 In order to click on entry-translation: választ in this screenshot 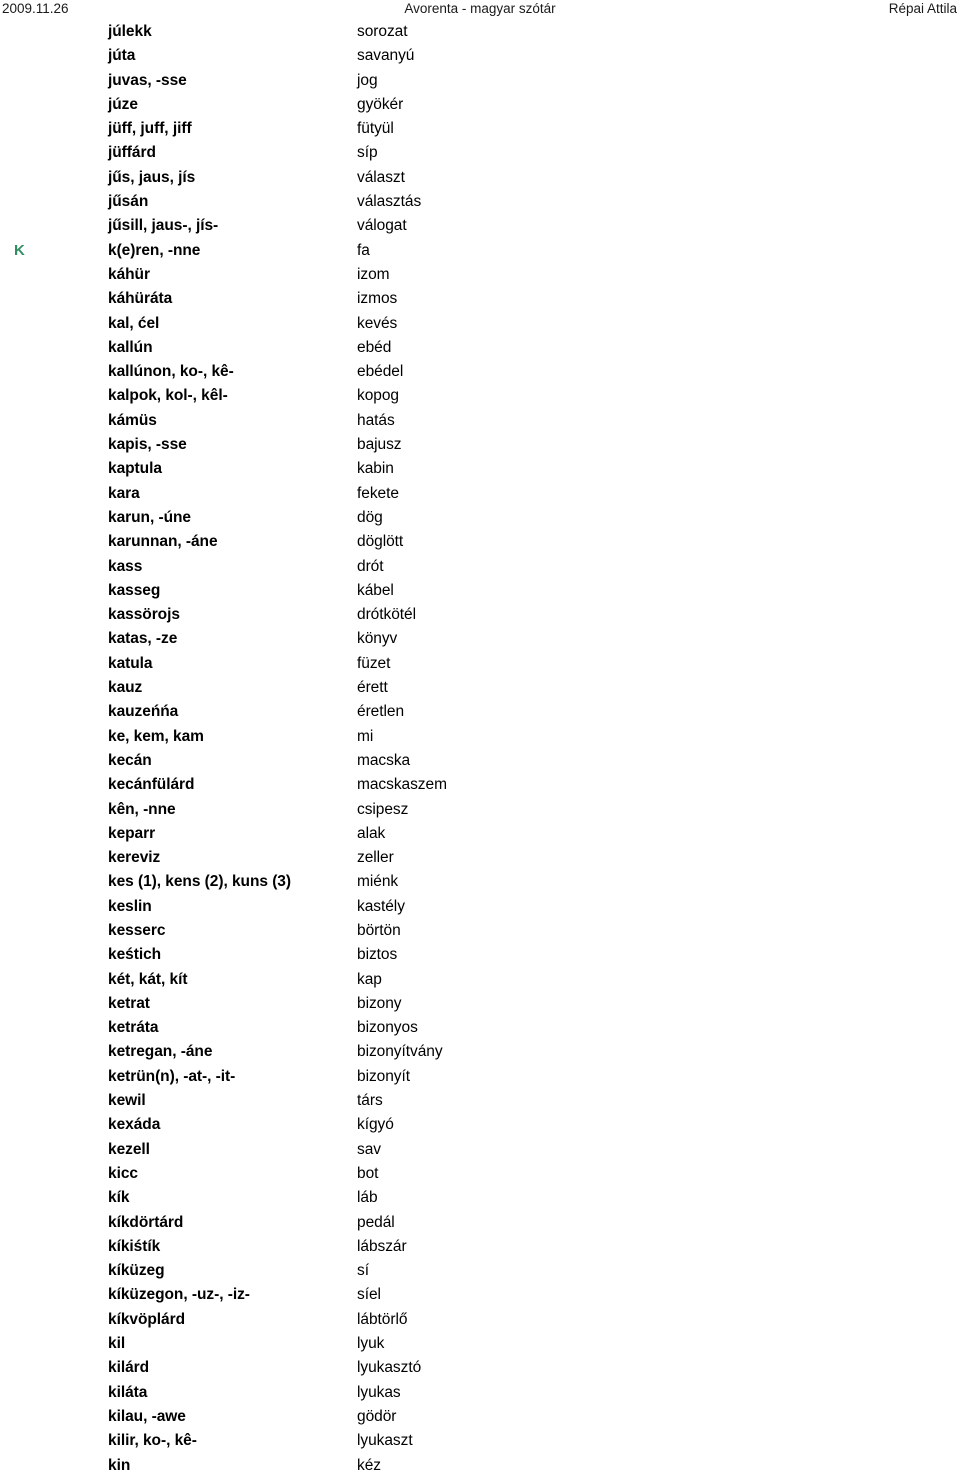, I will do `click(381, 177)`.